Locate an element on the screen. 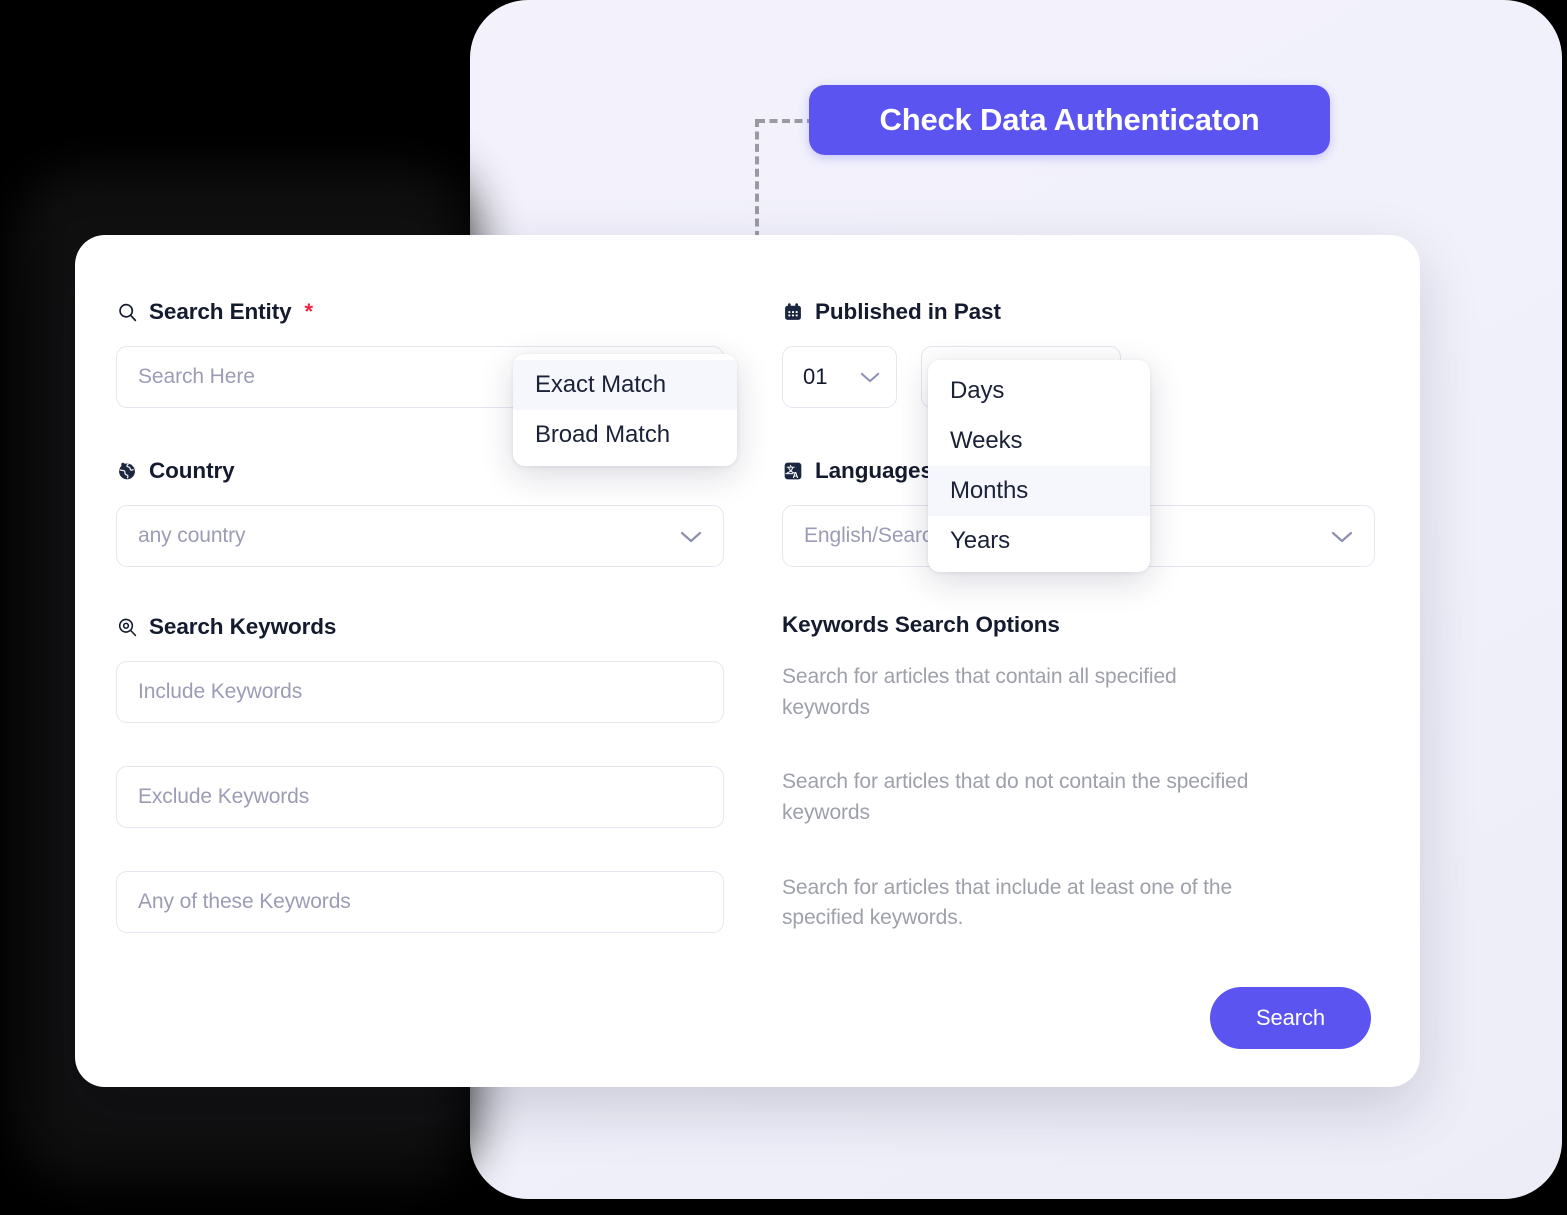 The height and width of the screenshot is (1215, 1567). exclude-keywords-input: Exclude Keywords is located at coordinates (420, 797).